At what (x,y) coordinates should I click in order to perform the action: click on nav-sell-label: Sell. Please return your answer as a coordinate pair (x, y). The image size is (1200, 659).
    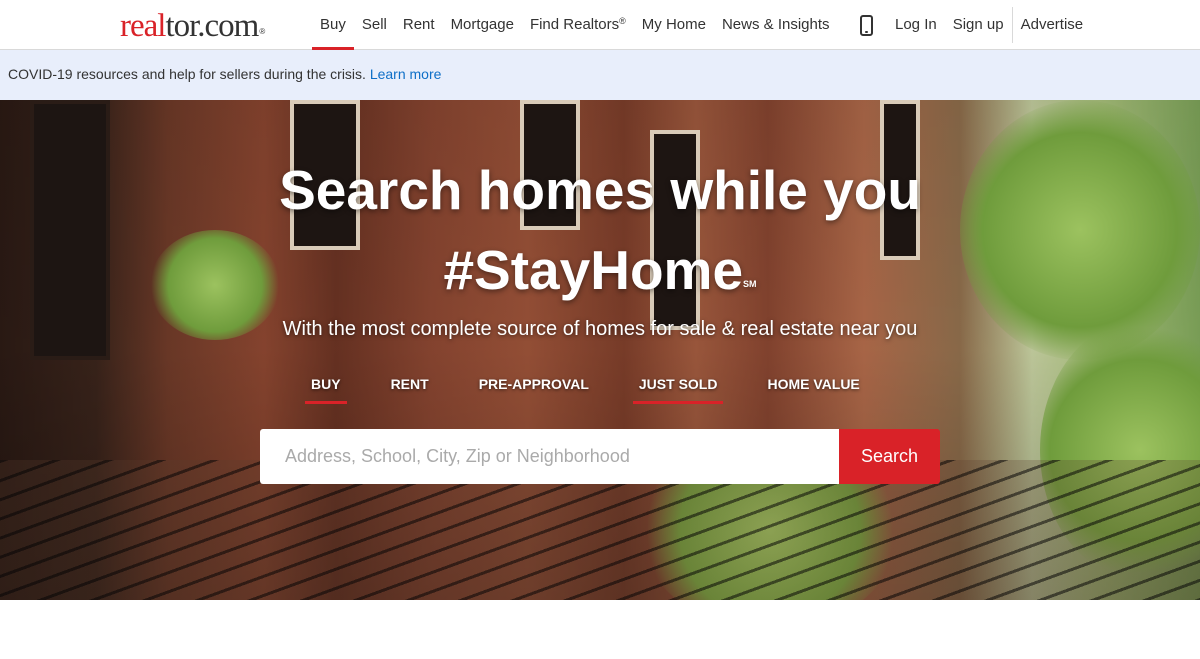
    Looking at the image, I should click on (374, 24).